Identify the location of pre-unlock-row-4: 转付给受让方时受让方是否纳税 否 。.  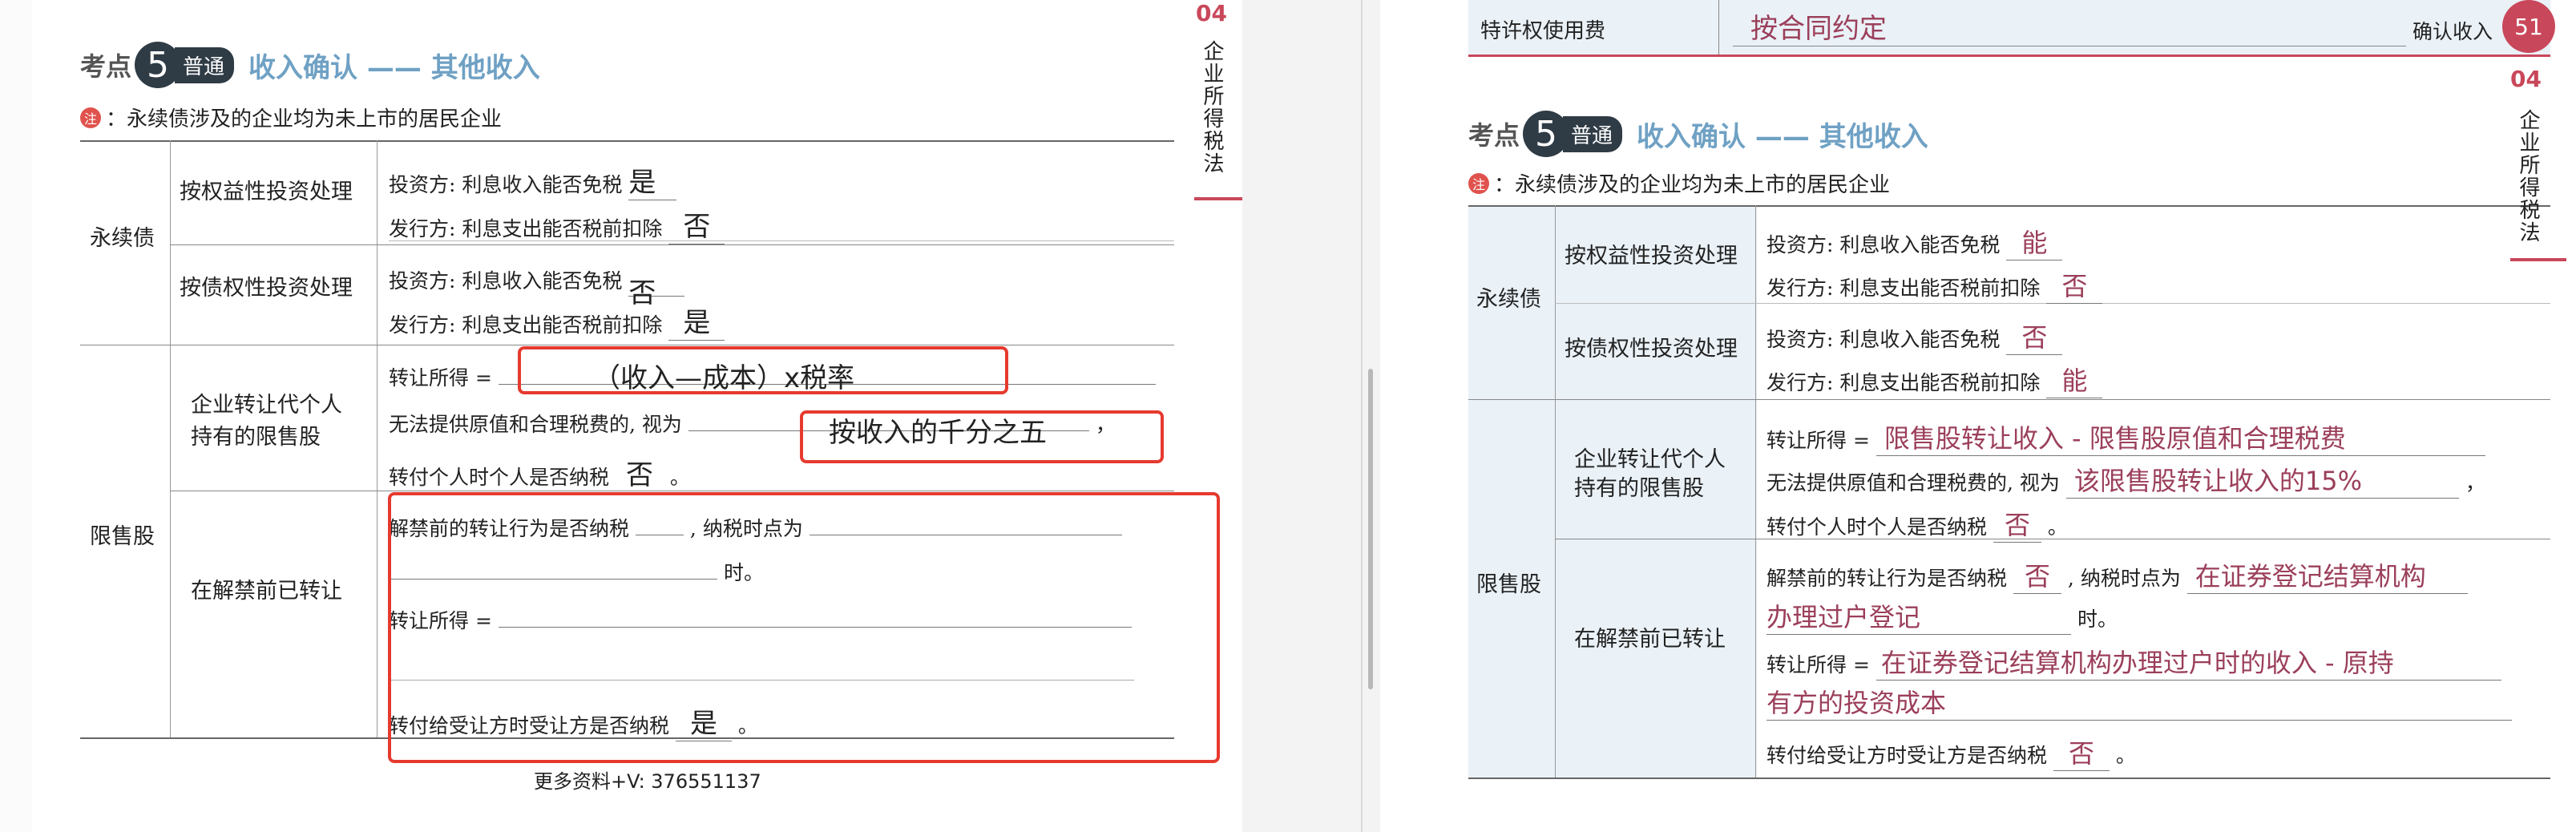
(1951, 752).